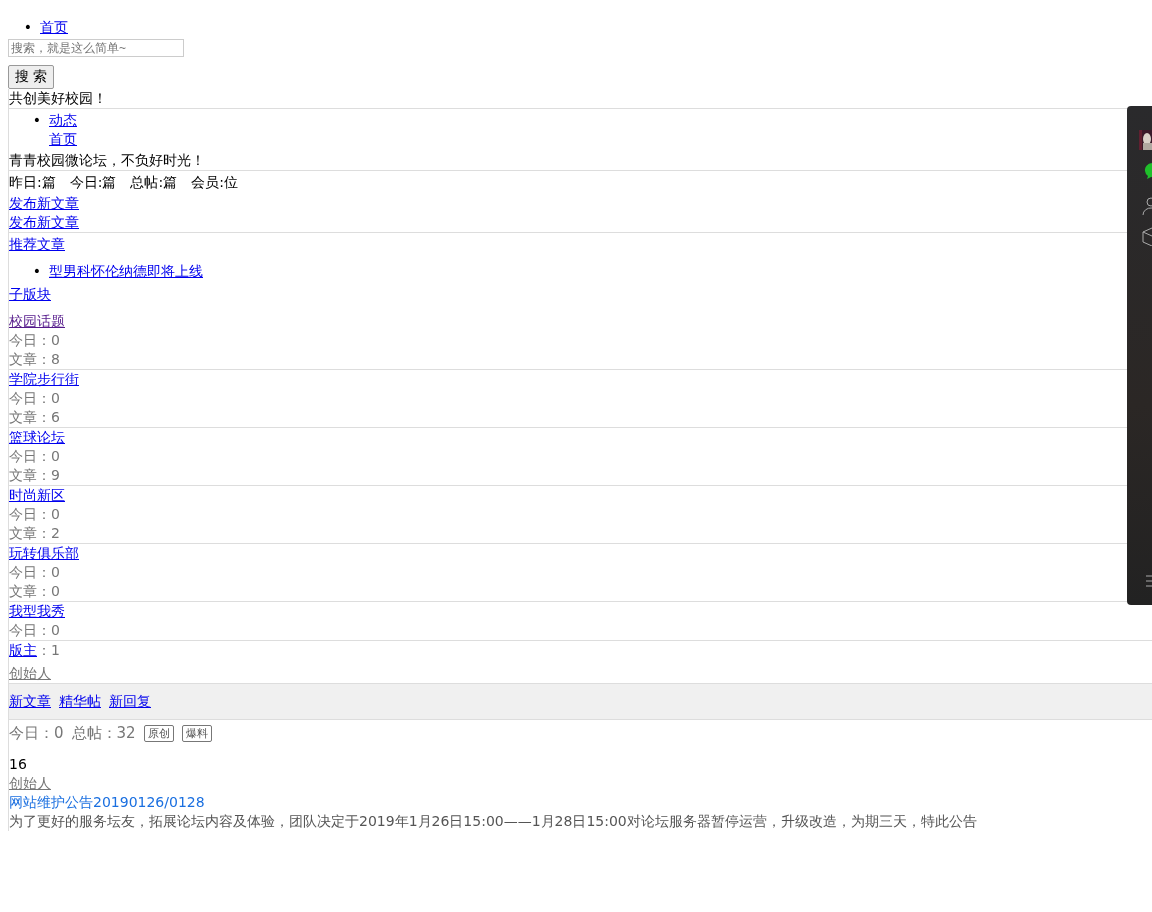 The height and width of the screenshot is (912, 1152). I want to click on section-link: 推荐文章, so click(37, 244).